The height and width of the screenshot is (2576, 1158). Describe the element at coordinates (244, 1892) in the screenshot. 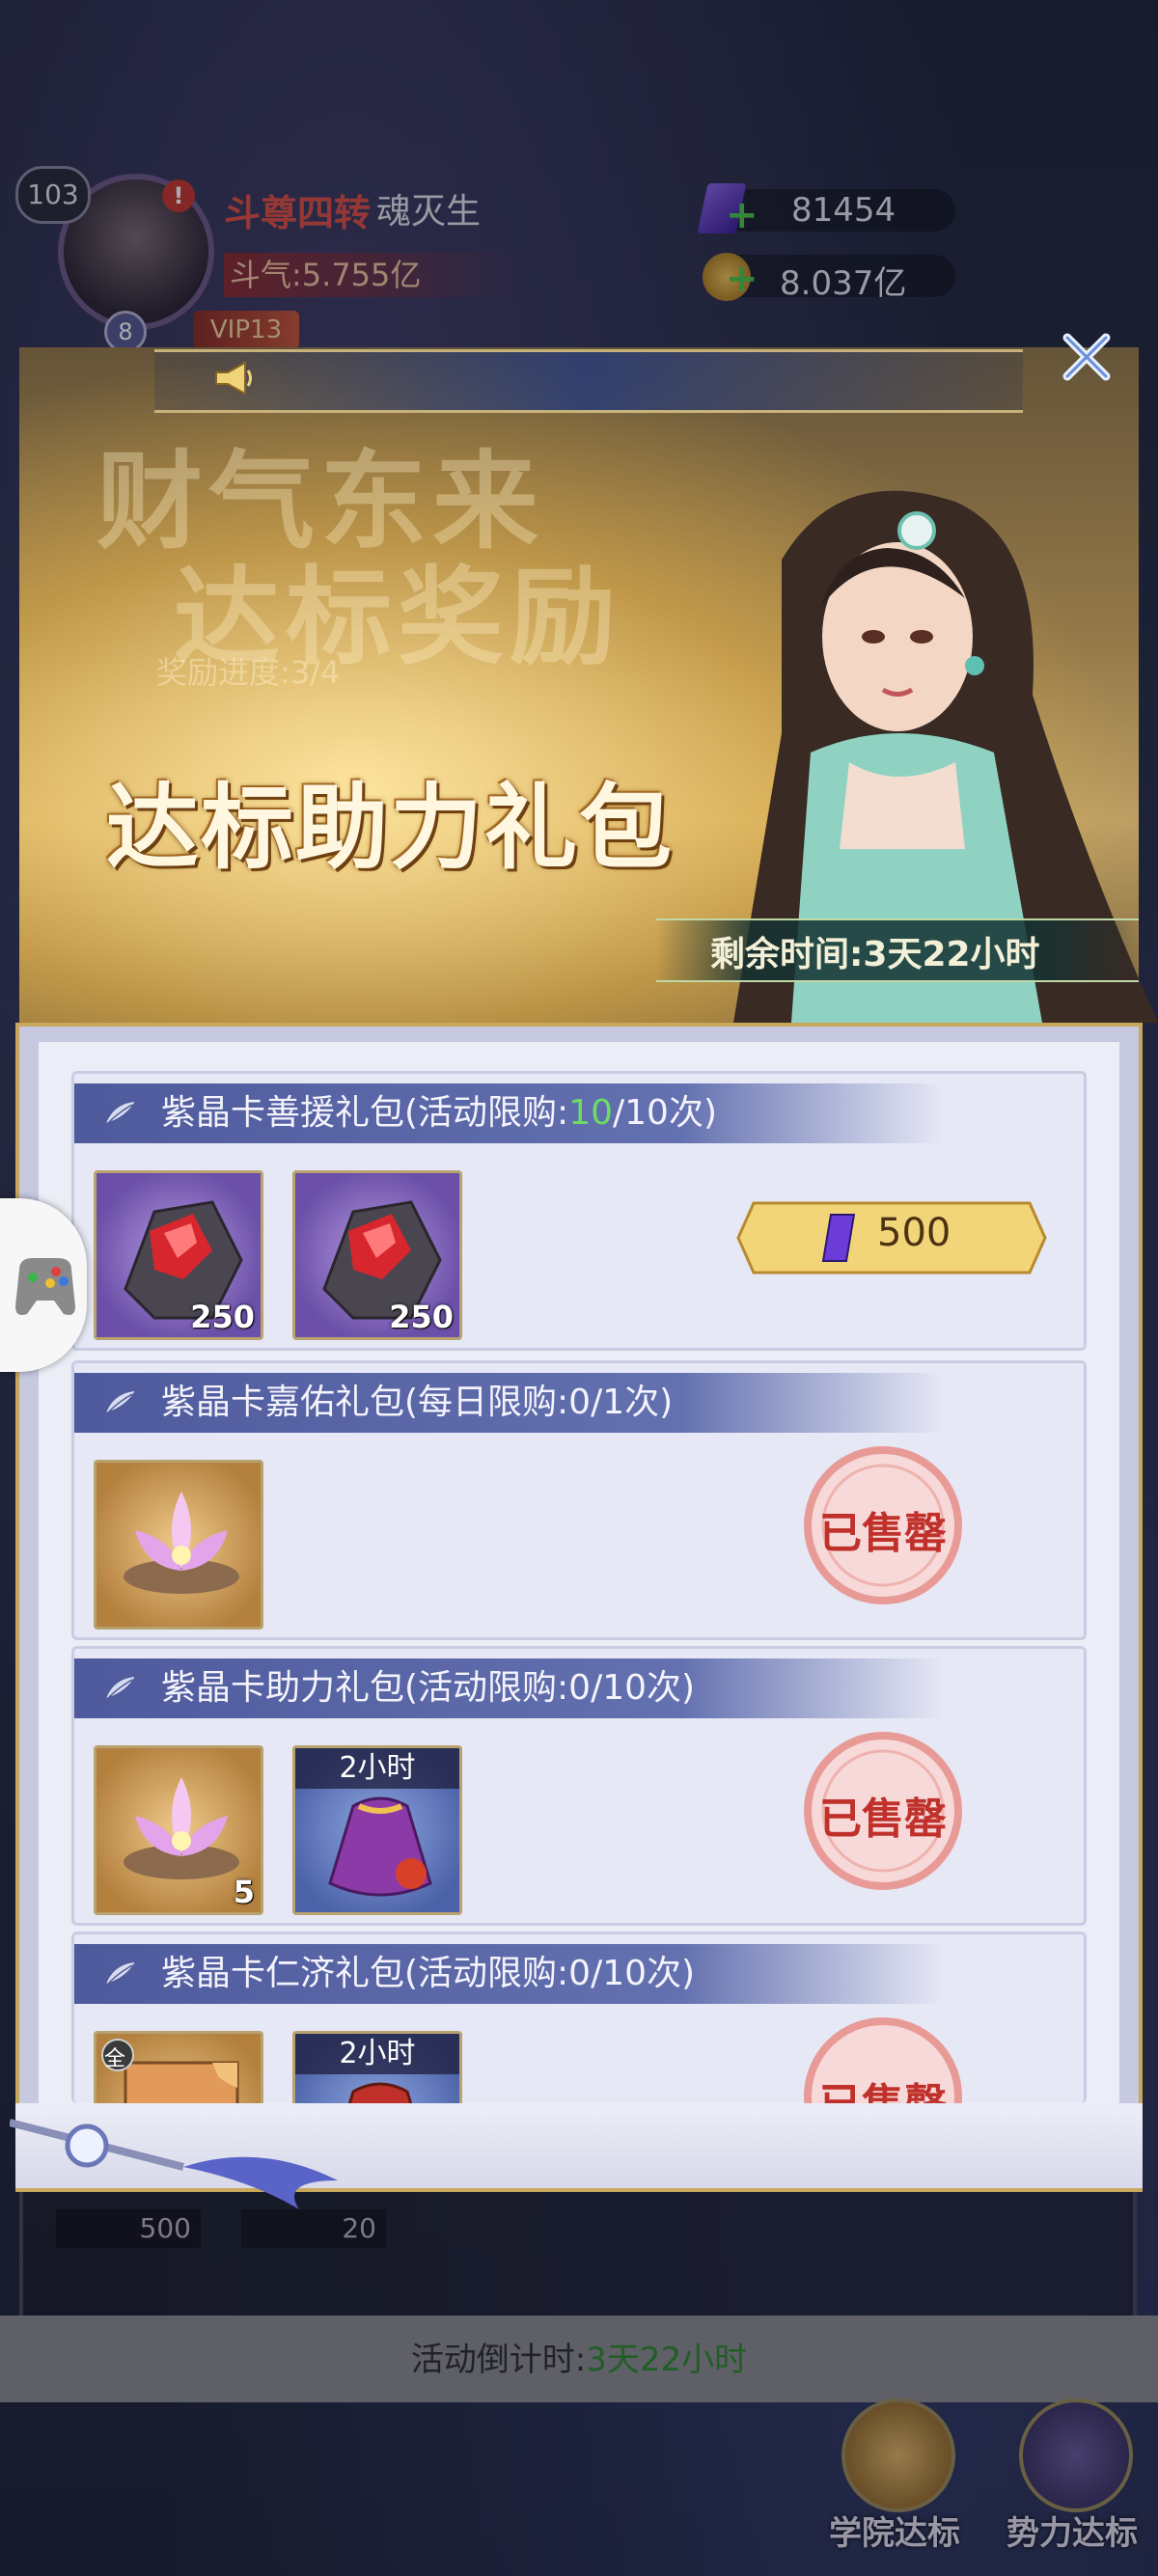

I see `item-quantity: 5` at that location.